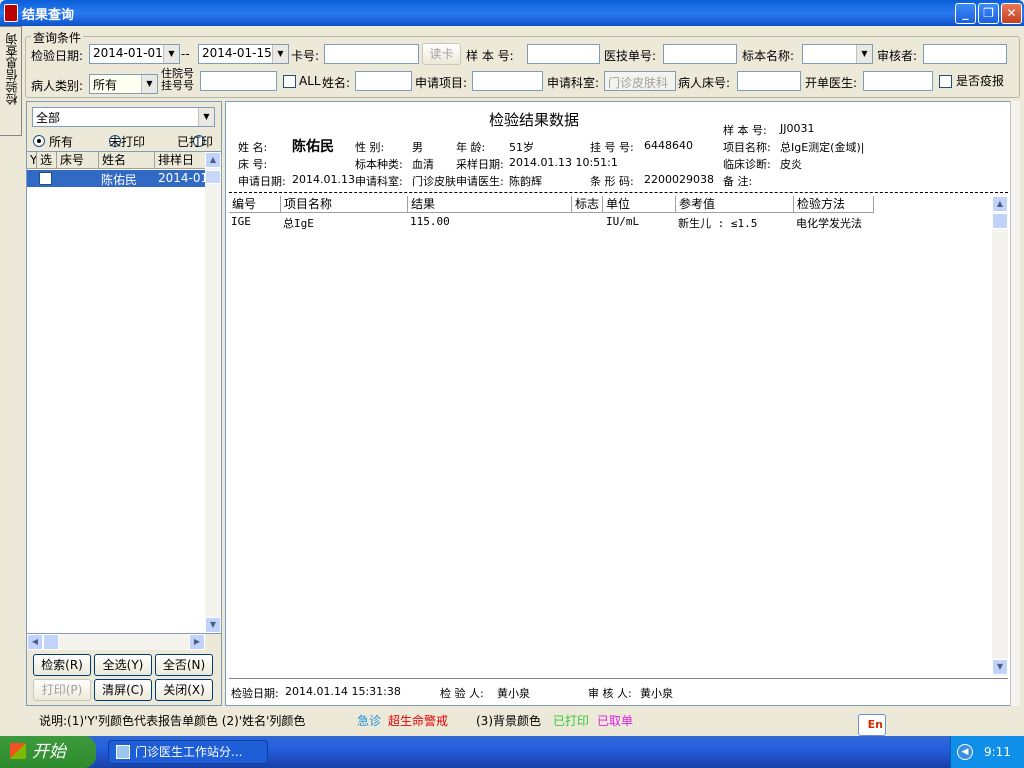  I want to click on radio-printed-label: 已打印, so click(195, 142).